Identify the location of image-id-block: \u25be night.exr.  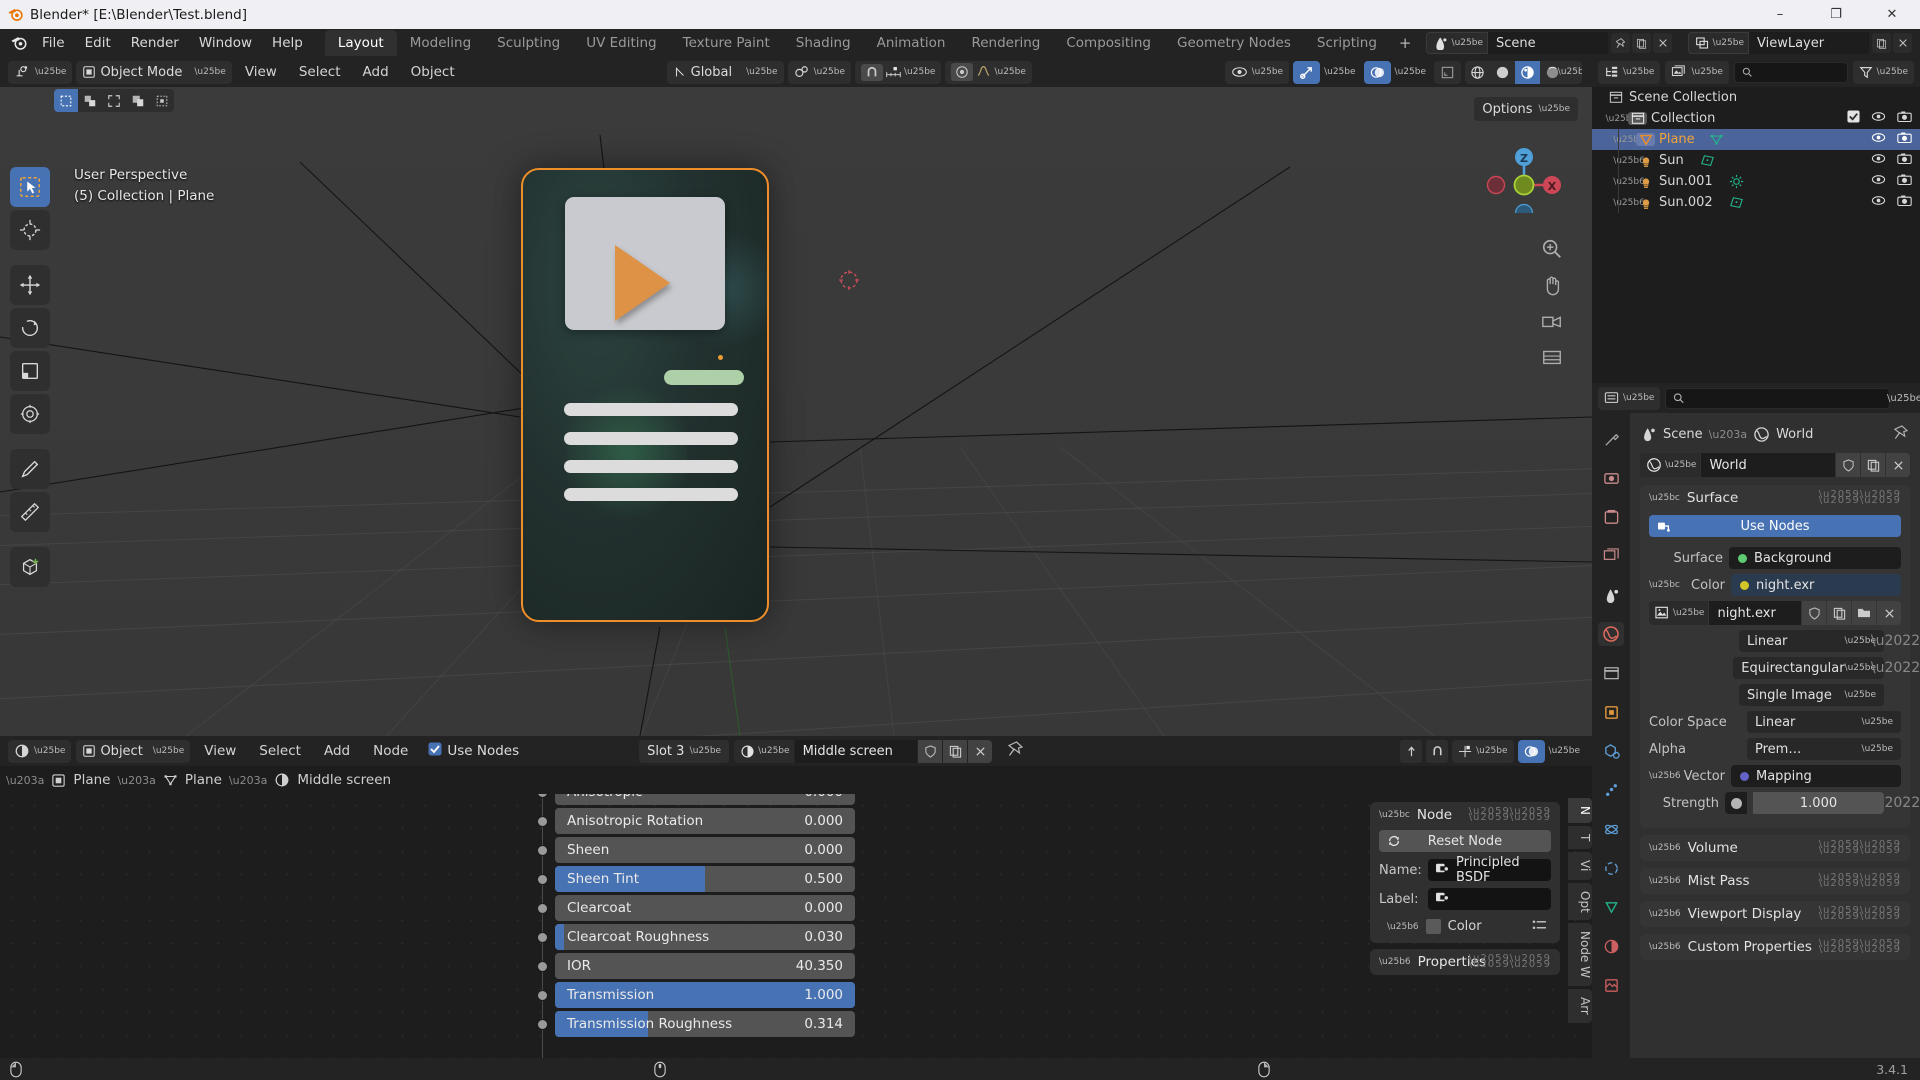
(1775, 613).